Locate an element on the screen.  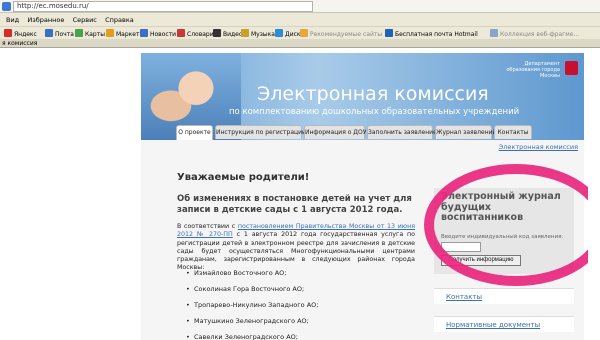
bookmark-news: Новости is located at coordinates (158, 34).